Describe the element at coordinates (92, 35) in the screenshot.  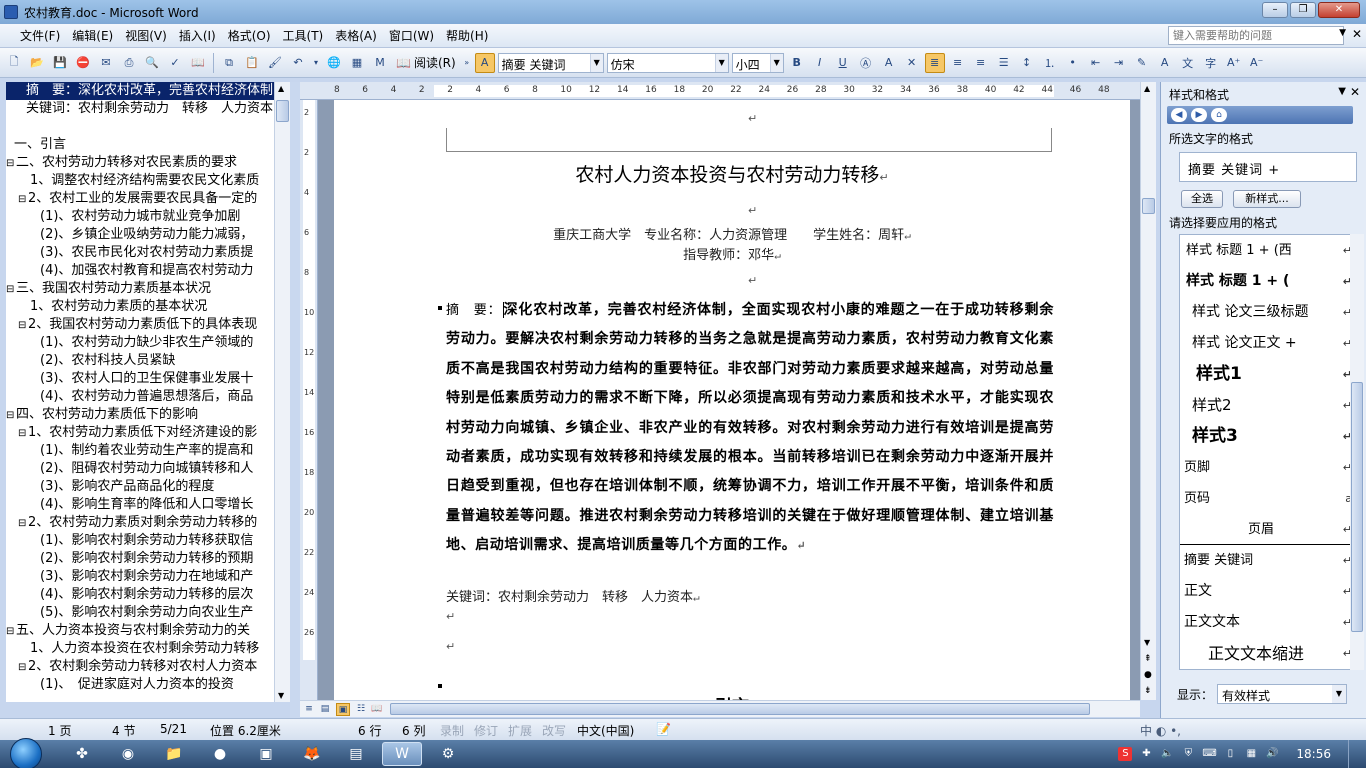
I see `menu-edit: 编辑(E)` at that location.